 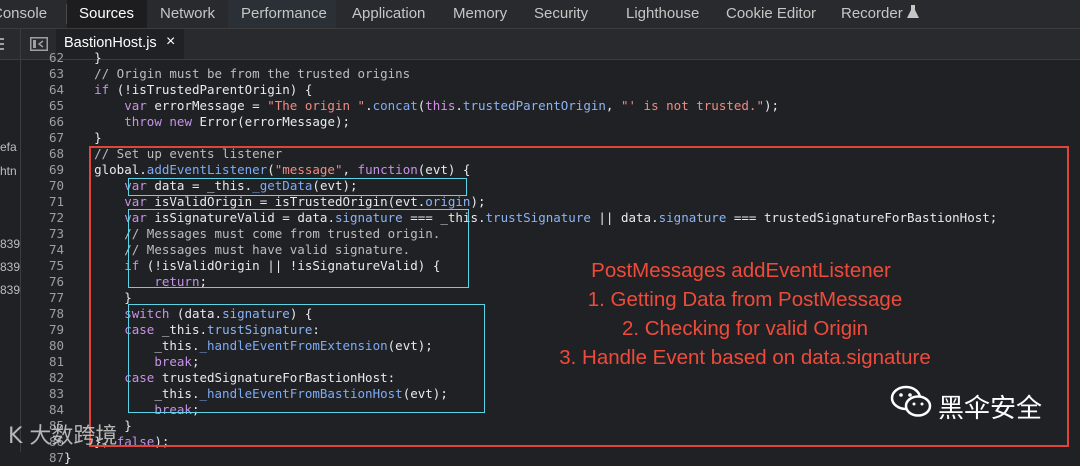 I want to click on line-number: 69, so click(x=44, y=170).